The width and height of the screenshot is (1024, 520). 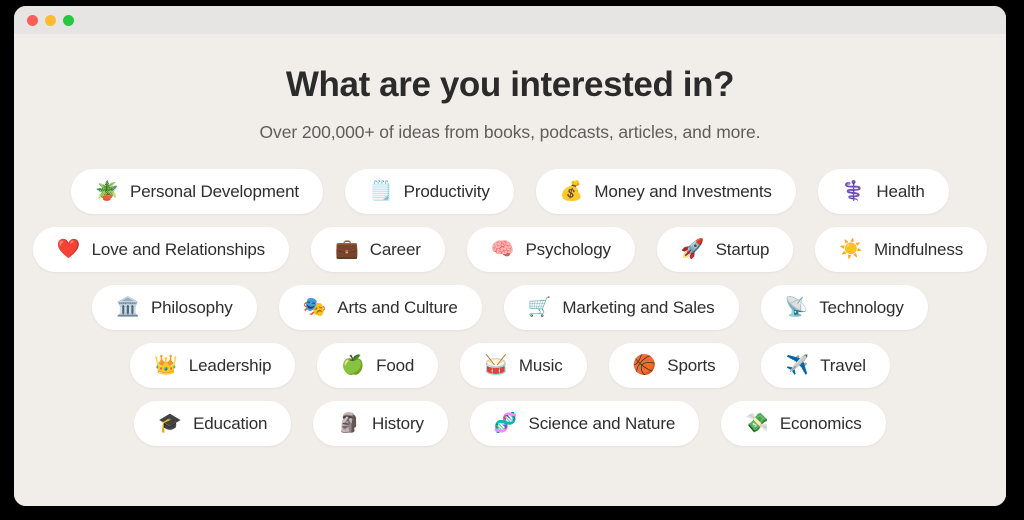 What do you see at coordinates (191, 307) in the screenshot?
I see `interest-chip-label: Philosophy` at bounding box center [191, 307].